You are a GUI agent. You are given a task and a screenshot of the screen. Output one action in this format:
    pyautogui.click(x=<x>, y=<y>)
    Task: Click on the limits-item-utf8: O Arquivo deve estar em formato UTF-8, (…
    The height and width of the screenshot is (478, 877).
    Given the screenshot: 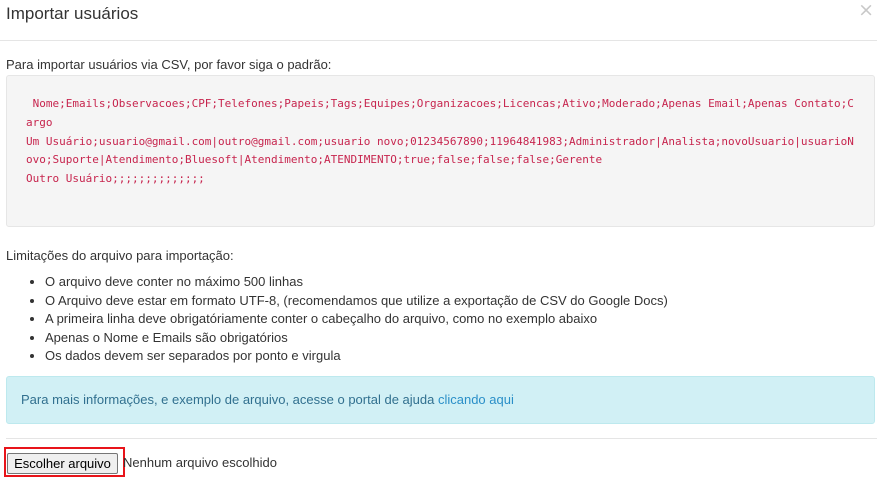 What is the action you would take?
    pyautogui.click(x=356, y=301)
    